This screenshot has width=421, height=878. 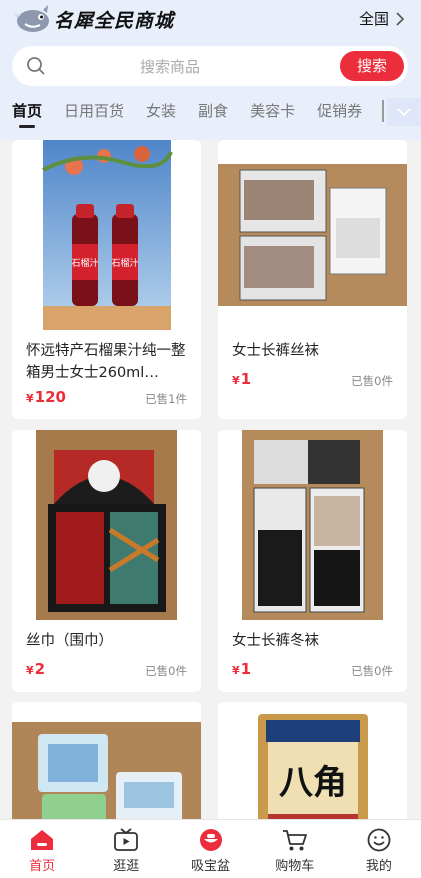 I want to click on product-card: 女士长裤冬袜 ¥1 已售0件, so click(x=312, y=561).